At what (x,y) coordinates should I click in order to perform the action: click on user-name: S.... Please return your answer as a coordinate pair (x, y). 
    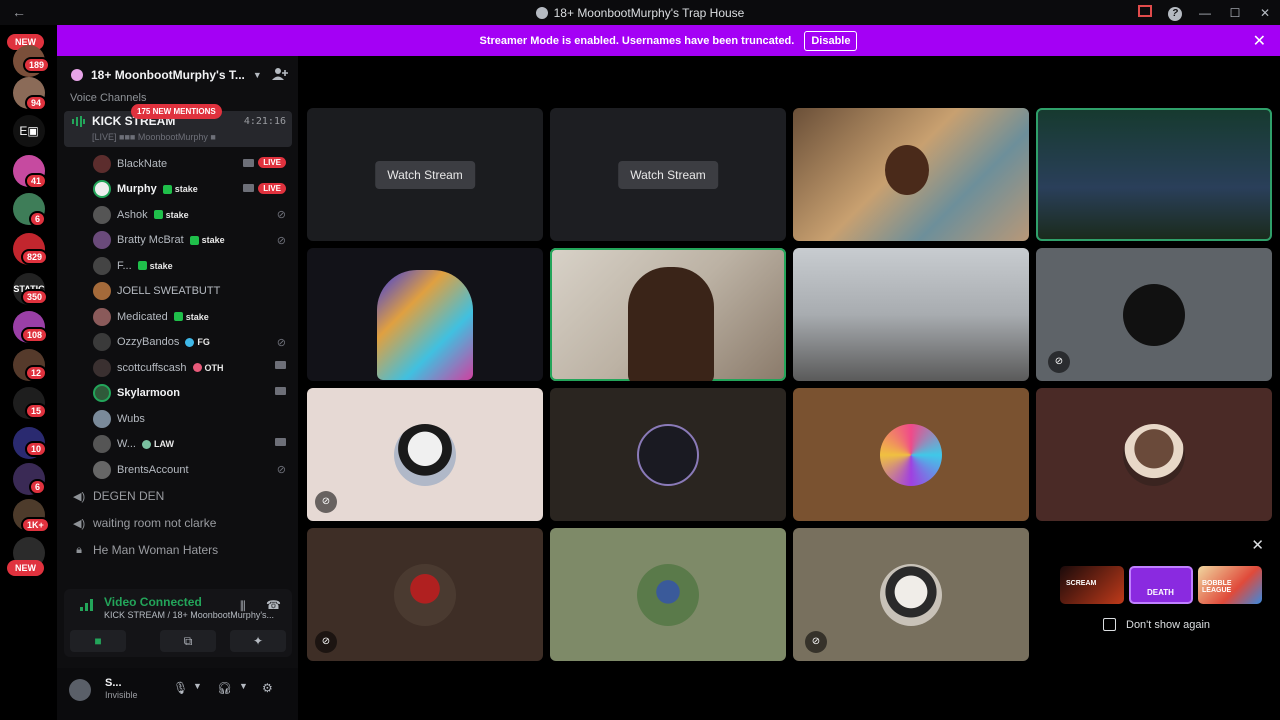
    Looking at the image, I should click on (113, 683).